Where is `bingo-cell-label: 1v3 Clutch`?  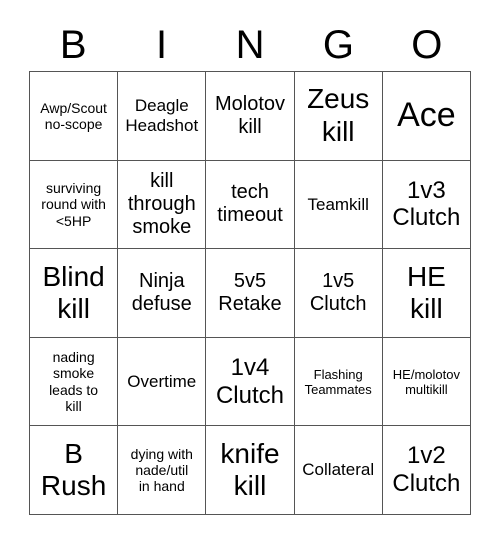 bingo-cell-label: 1v3 Clutch is located at coordinates (426, 204).